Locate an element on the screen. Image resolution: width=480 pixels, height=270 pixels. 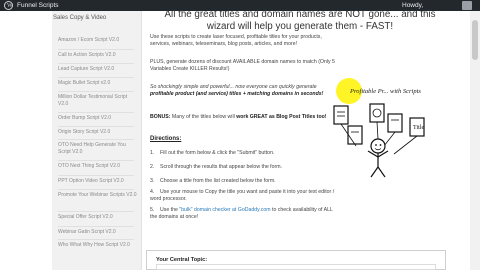
sidebar-item: Million Dollar Testimonial Script V2.0 is located at coordinates (98, 101).